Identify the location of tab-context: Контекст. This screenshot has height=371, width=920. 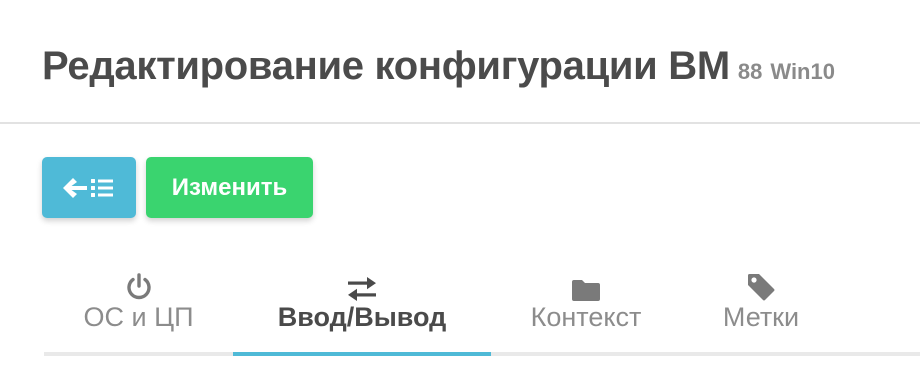
(586, 309).